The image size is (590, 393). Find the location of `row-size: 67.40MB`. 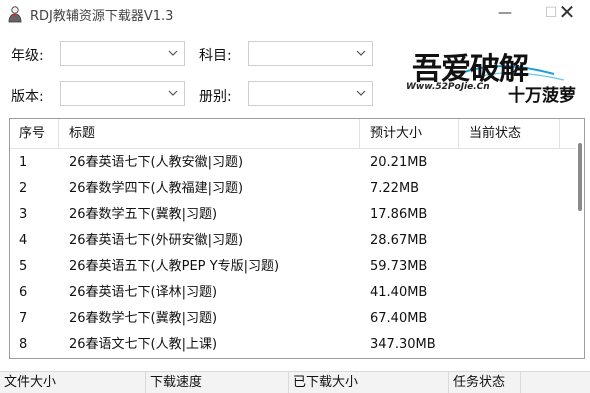

row-size: 67.40MB is located at coordinates (399, 318).